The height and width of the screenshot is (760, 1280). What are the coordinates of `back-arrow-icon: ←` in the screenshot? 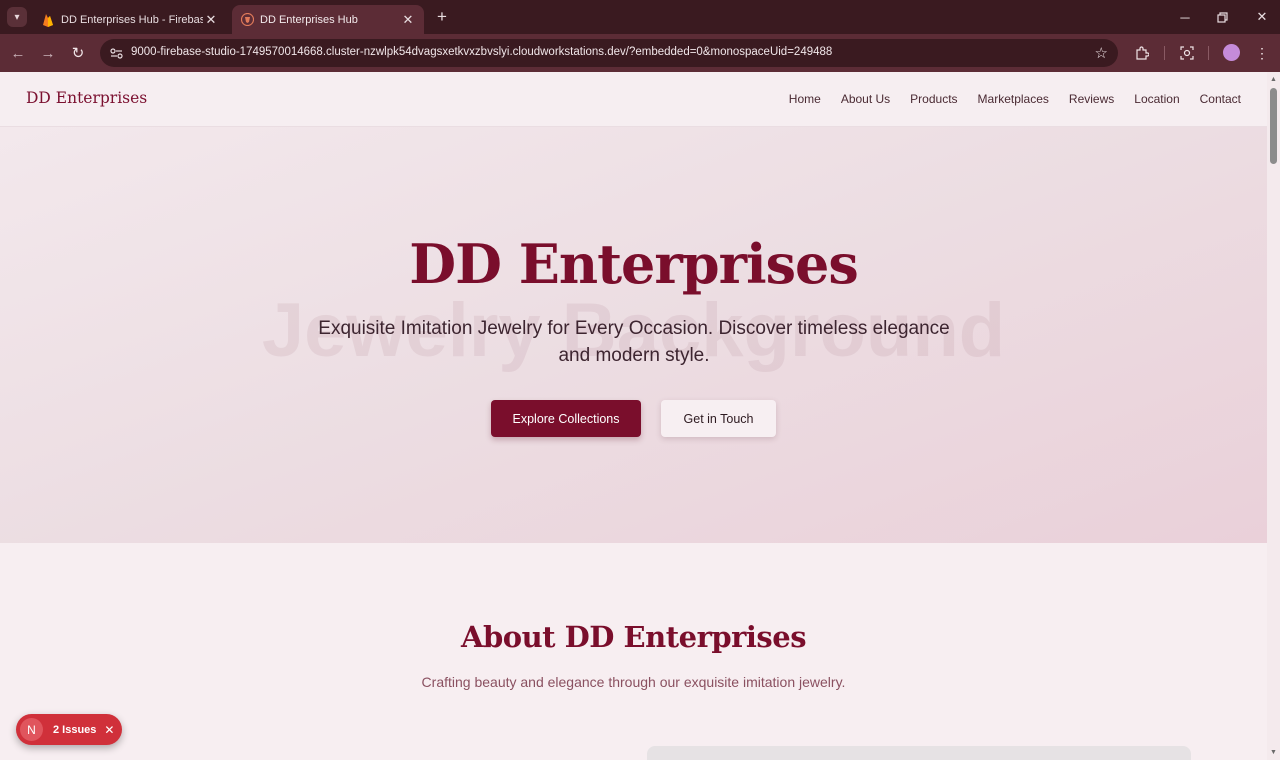 It's located at (18, 53).